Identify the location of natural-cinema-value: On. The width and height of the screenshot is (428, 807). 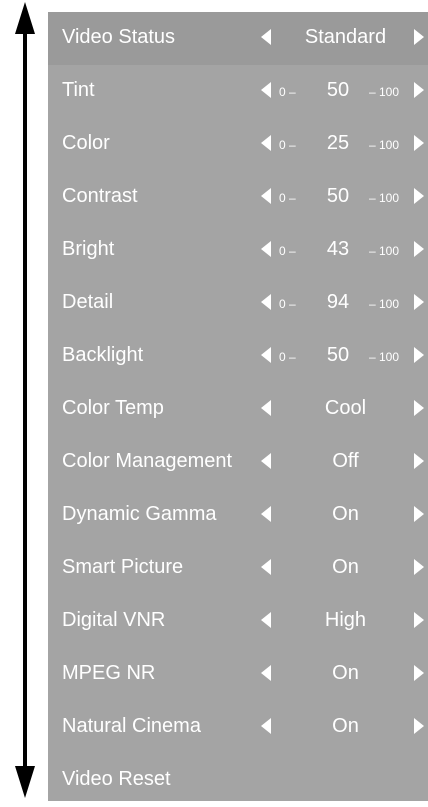
(345, 726).